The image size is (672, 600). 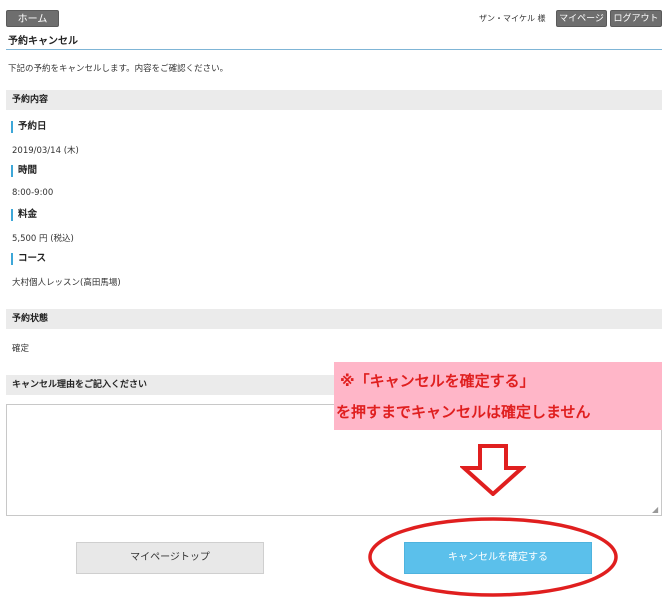 What do you see at coordinates (334, 100) in the screenshot?
I see `reservation-section-header: 予約内容` at bounding box center [334, 100].